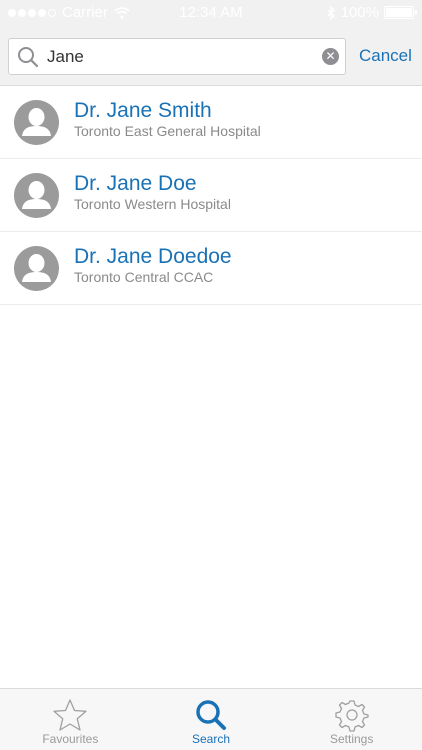  Describe the element at coordinates (331, 12) in the screenshot. I see `bluetooth-icon` at that location.